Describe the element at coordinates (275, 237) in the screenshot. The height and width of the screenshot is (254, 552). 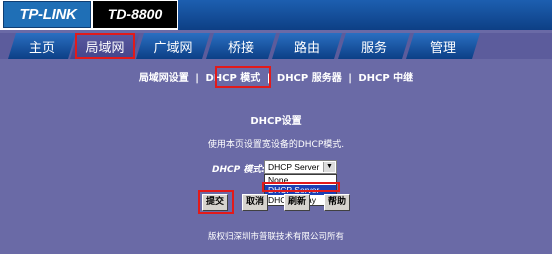
I see `copyright-footer: 版权归深圳市普联技术有限公司所有` at that location.